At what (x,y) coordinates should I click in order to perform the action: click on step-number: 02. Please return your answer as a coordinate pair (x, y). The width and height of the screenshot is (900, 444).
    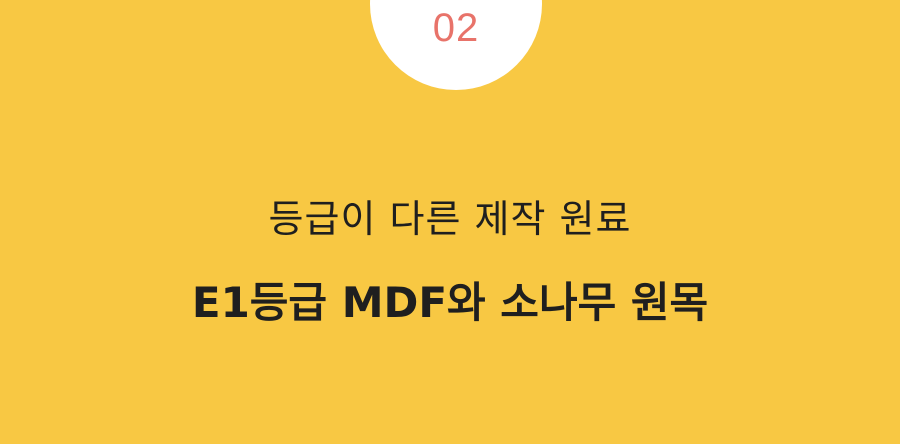
    Looking at the image, I should click on (456, 28).